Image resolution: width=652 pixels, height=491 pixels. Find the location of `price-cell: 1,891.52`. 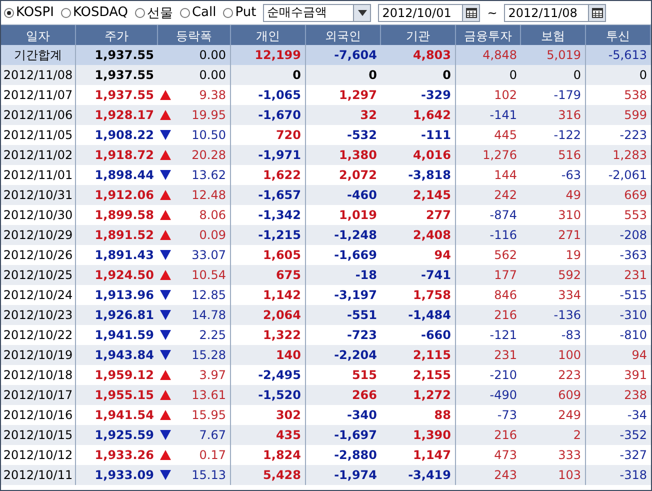

price-cell: 1,891.52 is located at coordinates (117, 235).